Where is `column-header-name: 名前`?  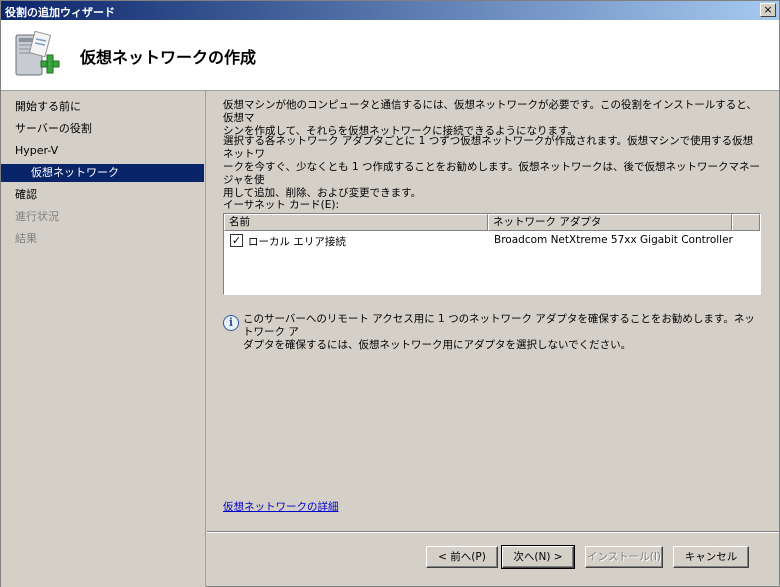 column-header-name: 名前 is located at coordinates (356, 222).